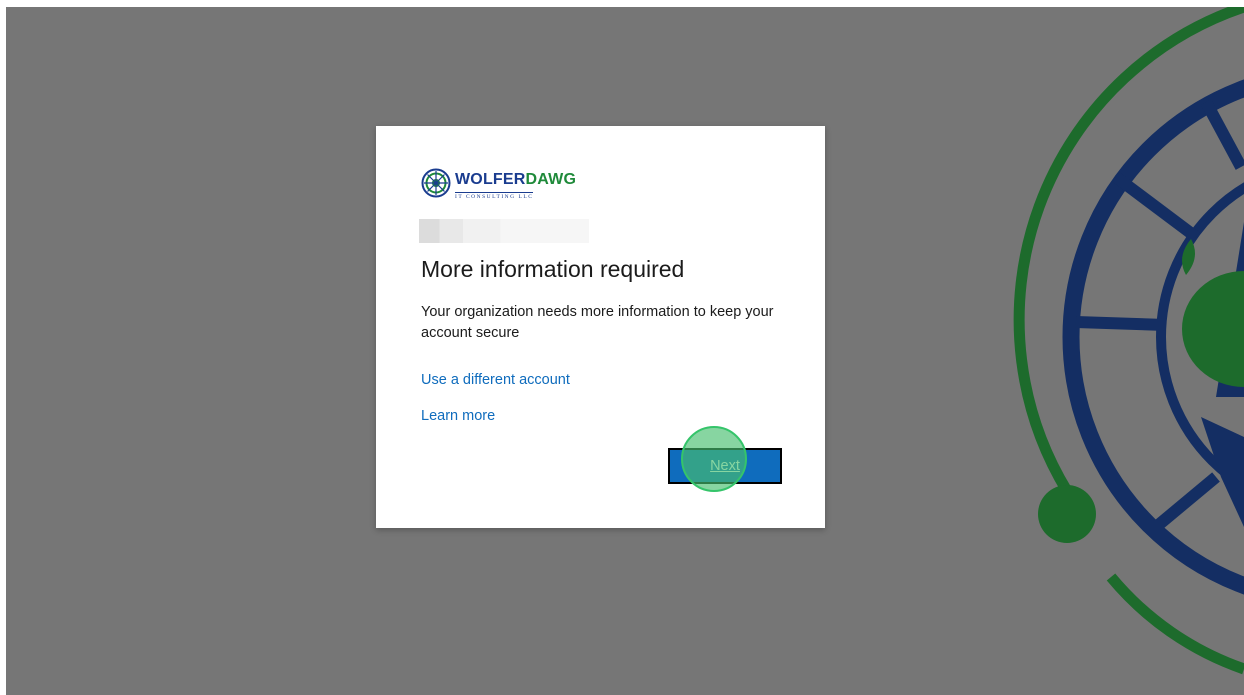 The image size is (1244, 695). What do you see at coordinates (551, 179) in the screenshot?
I see `brand-name-part2: DAWG` at bounding box center [551, 179].